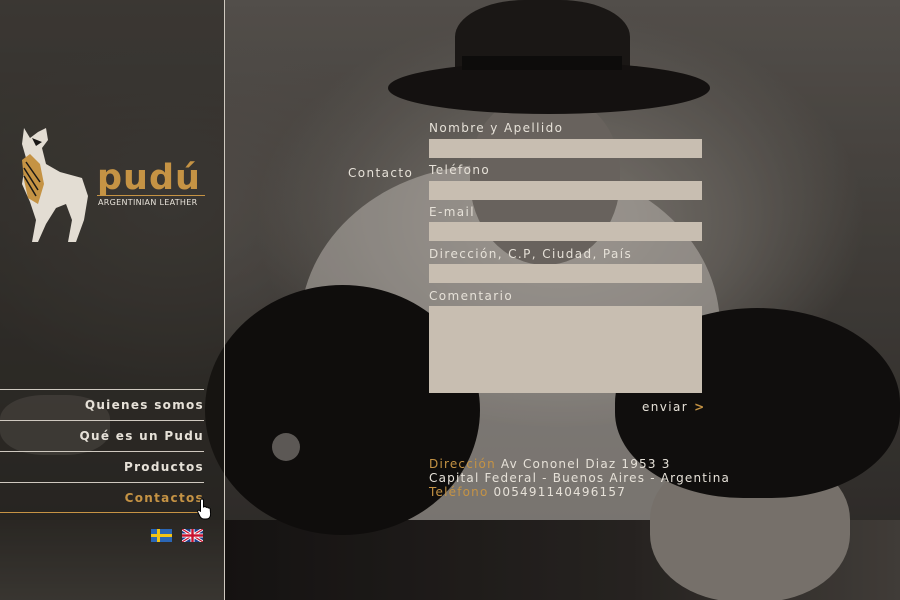 The width and height of the screenshot is (900, 600). What do you see at coordinates (381, 173) in the screenshot?
I see `contact-section-label: Contacto` at bounding box center [381, 173].